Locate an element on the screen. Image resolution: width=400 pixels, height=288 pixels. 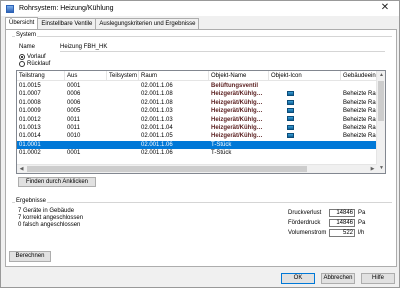
vertical-scrollbar: ▲ ▼ is located at coordinates (380, 122).